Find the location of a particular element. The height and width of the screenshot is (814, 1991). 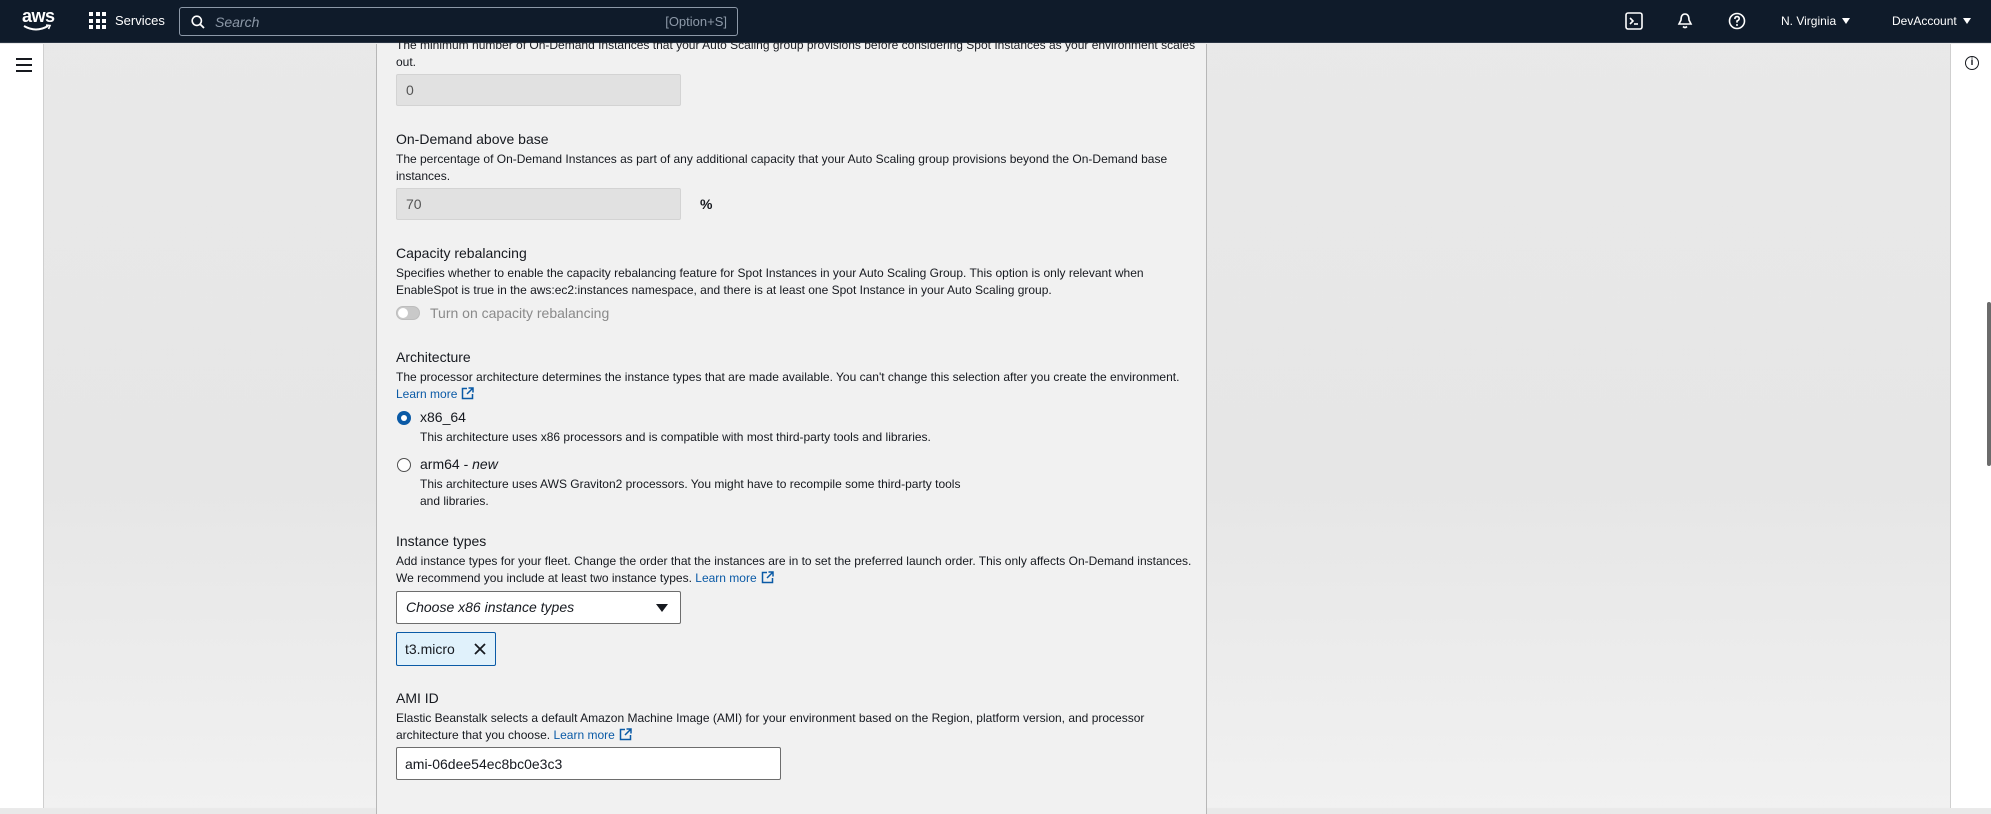

region-selector: N. Virginia is located at coordinates (1816, 21).